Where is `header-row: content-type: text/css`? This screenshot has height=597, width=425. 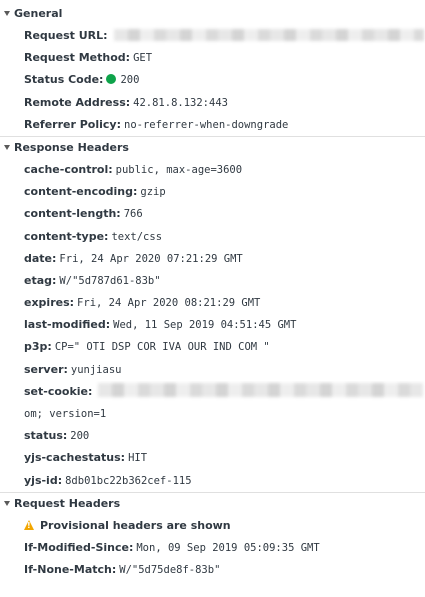
header-row: content-type: text/css is located at coordinates (212, 237).